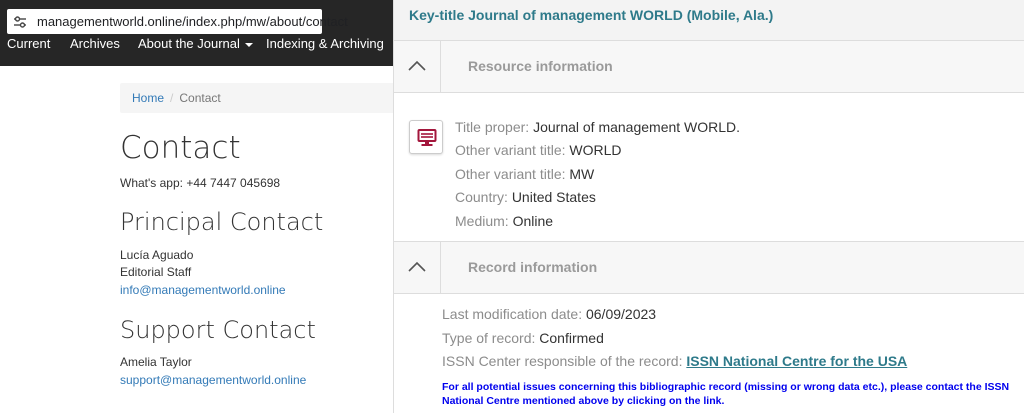 The height and width of the screenshot is (413, 1024). I want to click on field-label: Type of record:, so click(491, 338).